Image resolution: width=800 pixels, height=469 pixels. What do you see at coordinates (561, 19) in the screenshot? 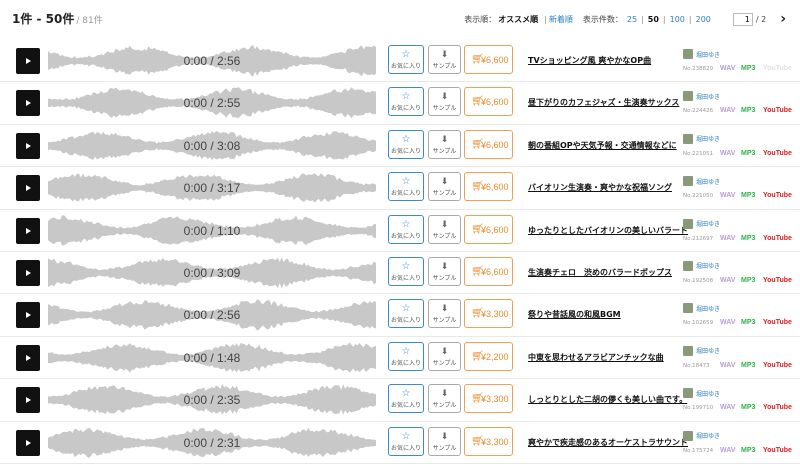
I see `sort-newest-link: 新着順` at bounding box center [561, 19].